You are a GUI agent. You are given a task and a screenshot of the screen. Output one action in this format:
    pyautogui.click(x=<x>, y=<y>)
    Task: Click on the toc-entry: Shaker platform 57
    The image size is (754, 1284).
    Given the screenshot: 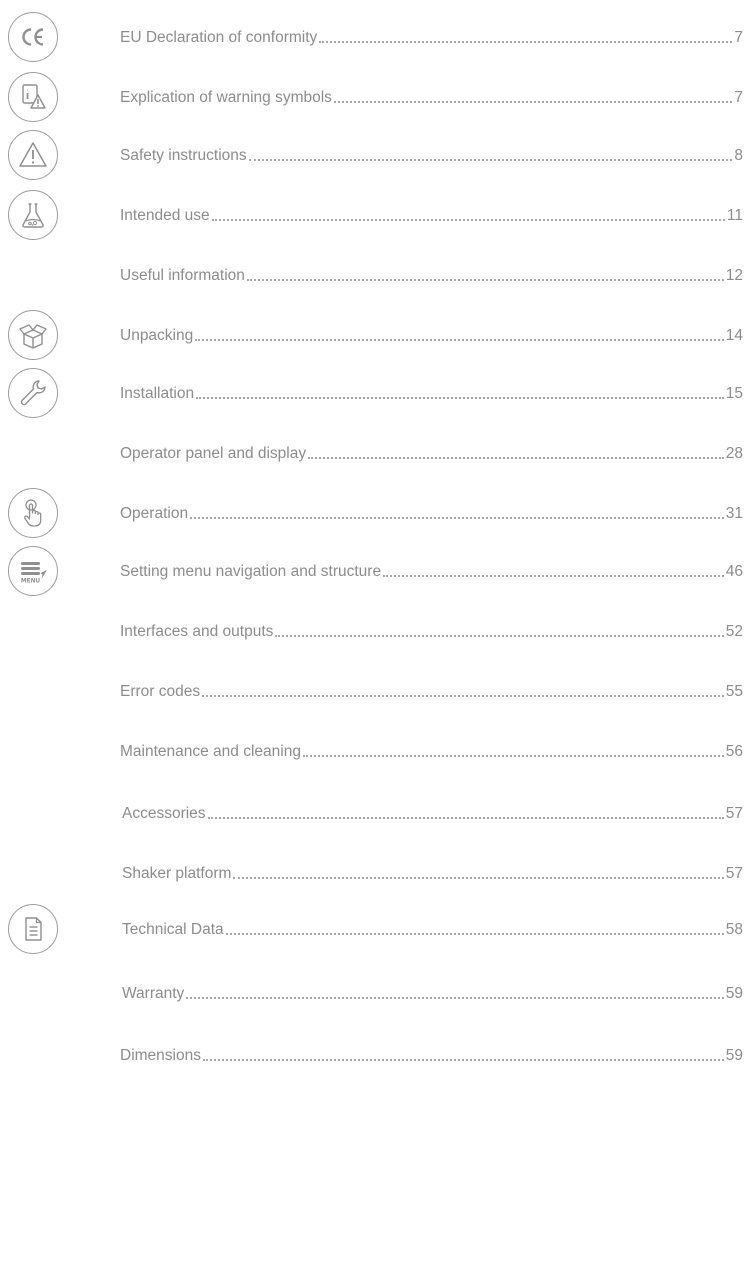 What is the action you would take?
    pyautogui.click(x=432, y=873)
    